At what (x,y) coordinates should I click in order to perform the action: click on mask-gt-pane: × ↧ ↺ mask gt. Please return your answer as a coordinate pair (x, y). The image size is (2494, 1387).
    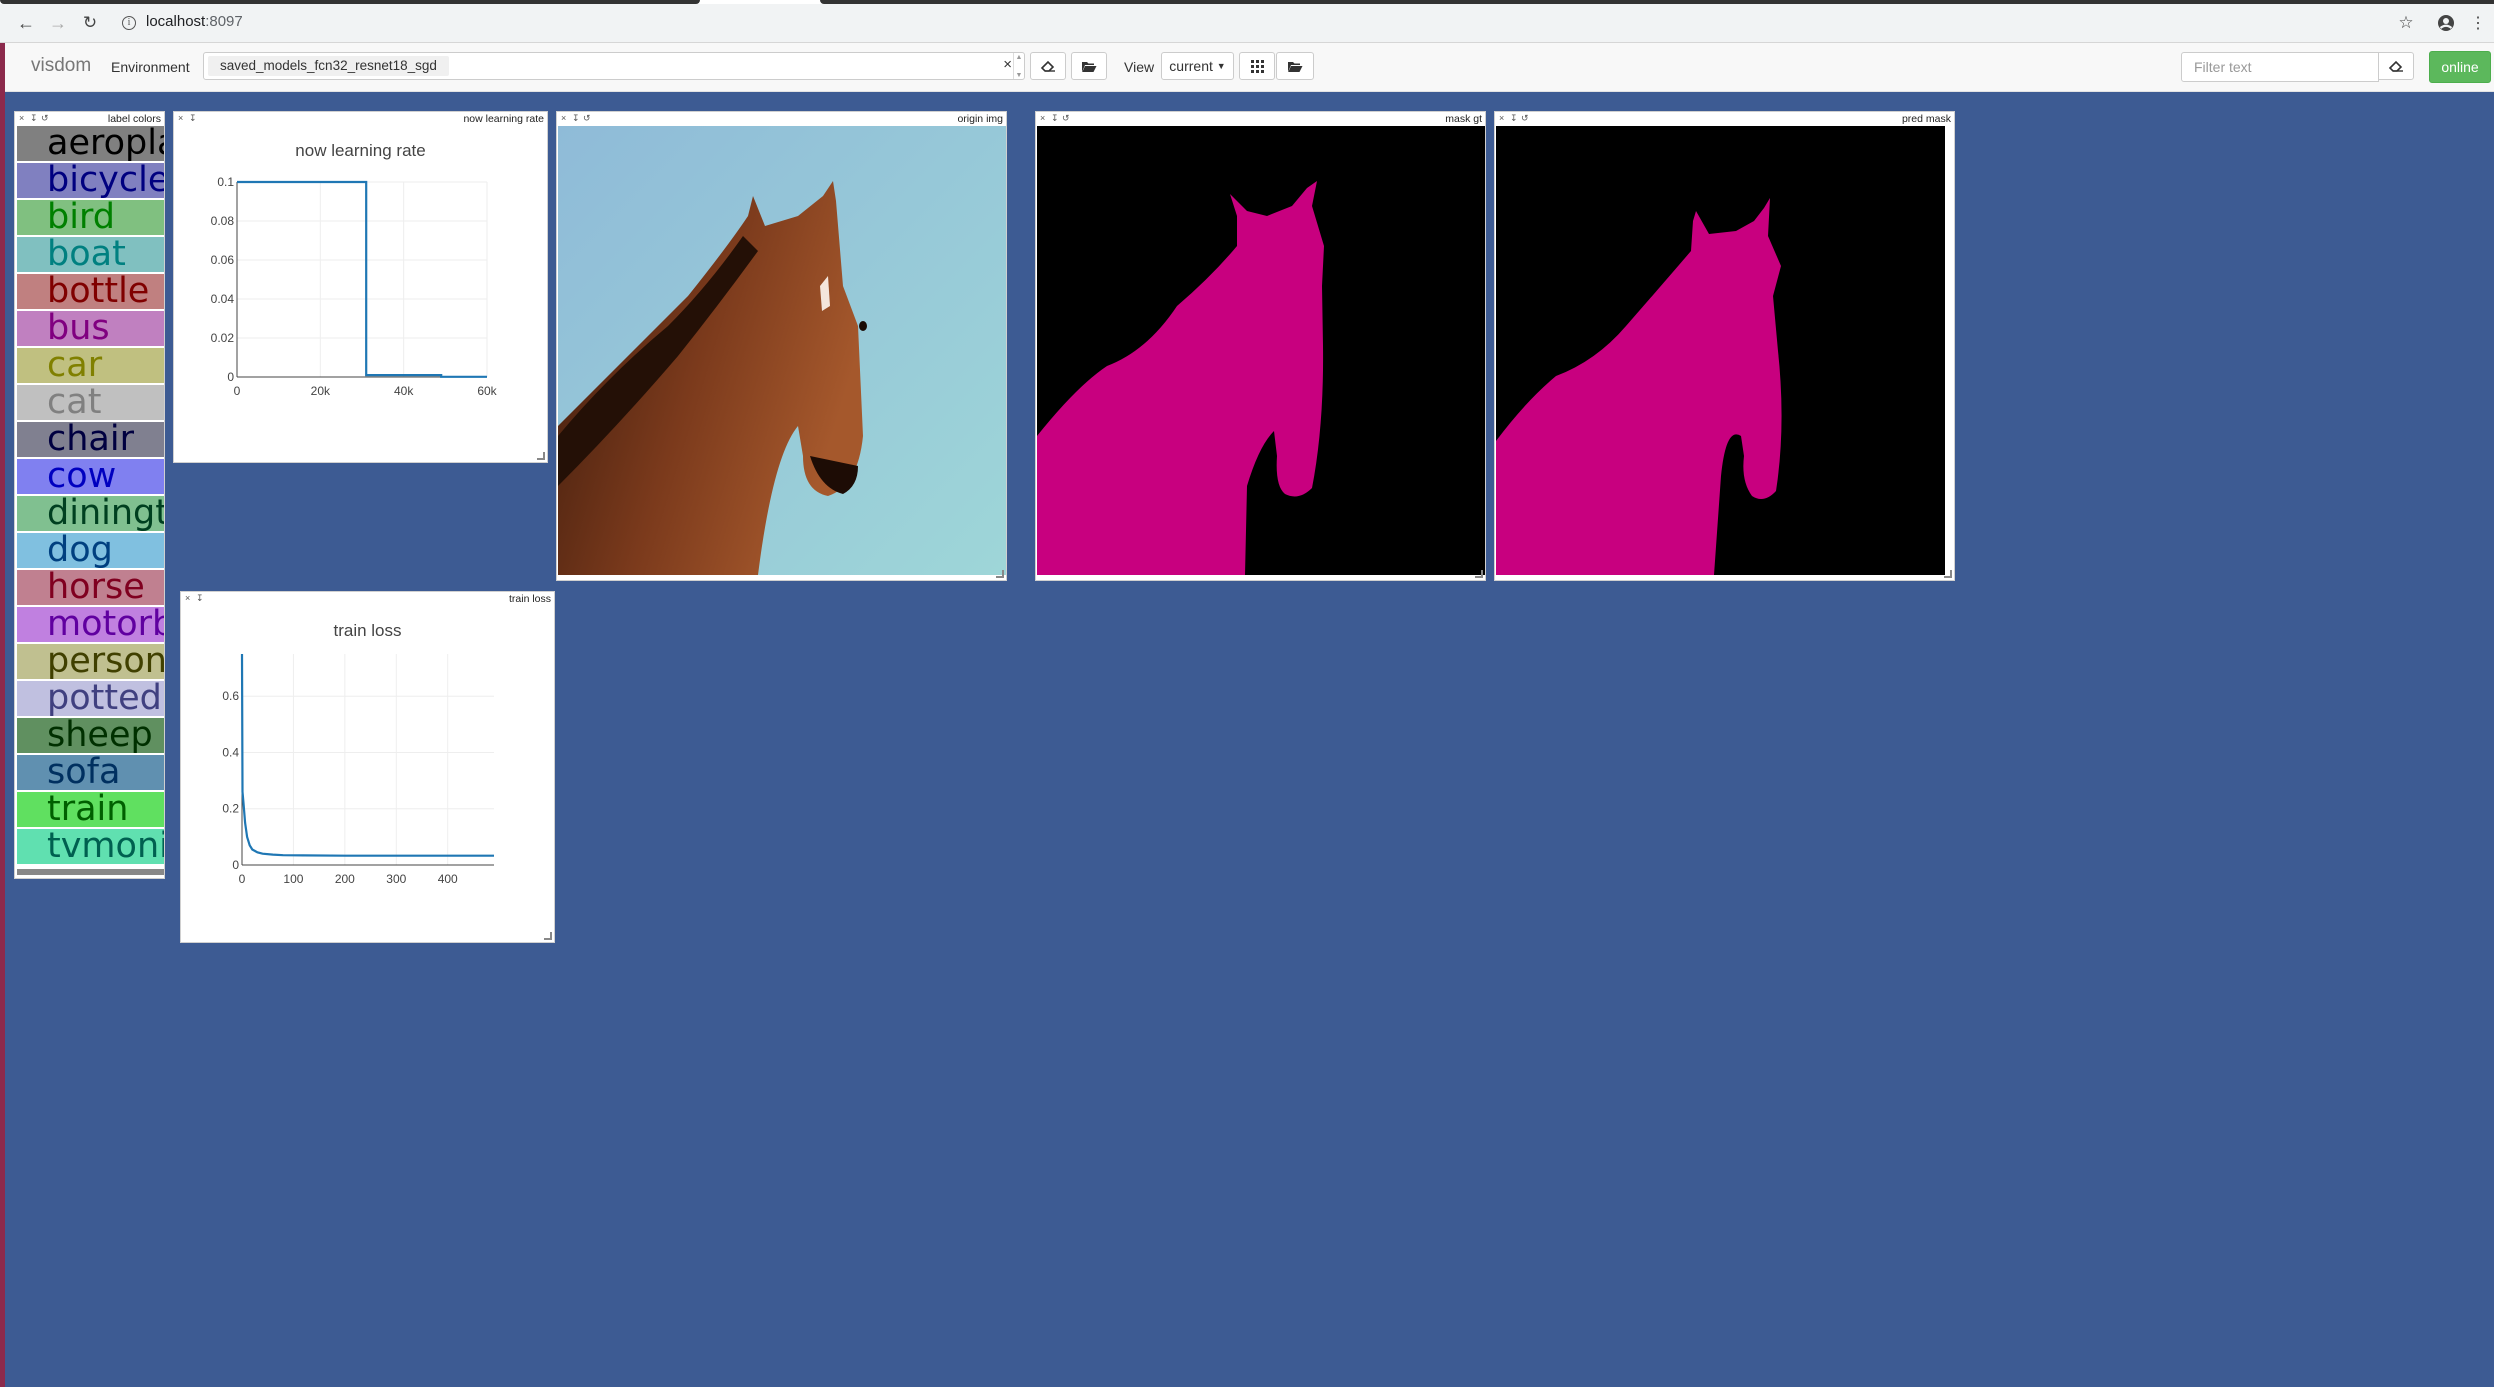
    Looking at the image, I should click on (1260, 346).